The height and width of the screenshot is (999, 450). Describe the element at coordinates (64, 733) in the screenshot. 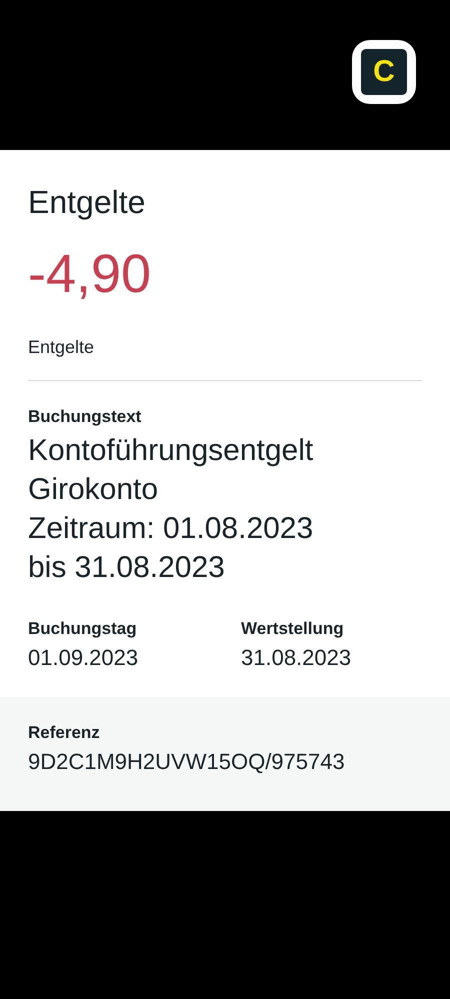

I see `reference-label: Referenz` at that location.